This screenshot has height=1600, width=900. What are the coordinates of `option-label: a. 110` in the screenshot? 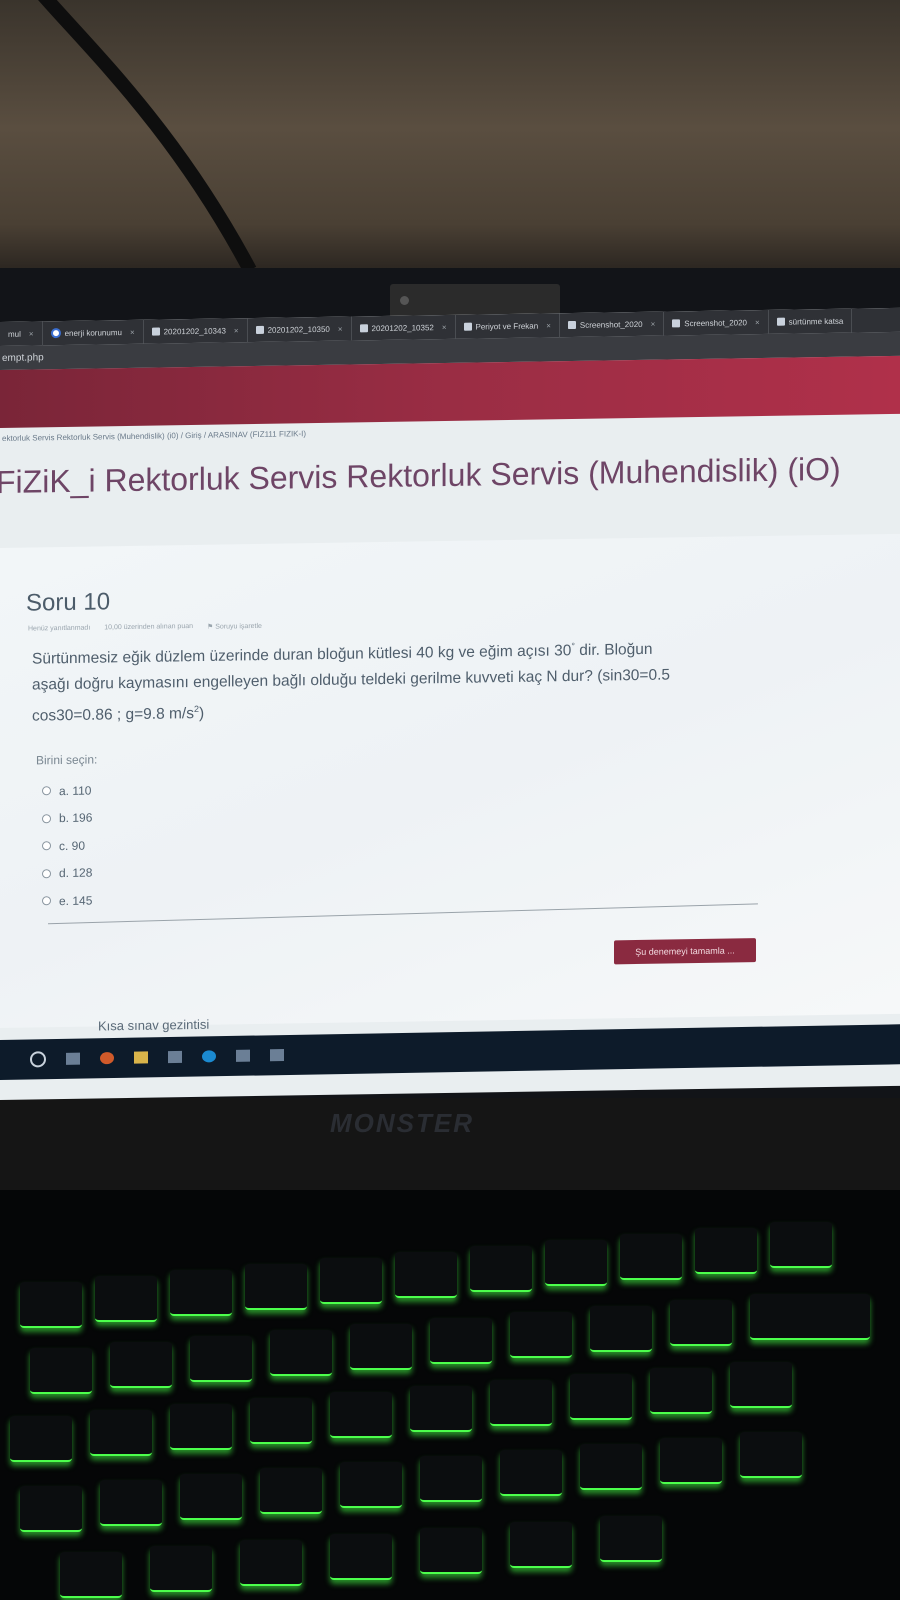 It's located at (75, 790).